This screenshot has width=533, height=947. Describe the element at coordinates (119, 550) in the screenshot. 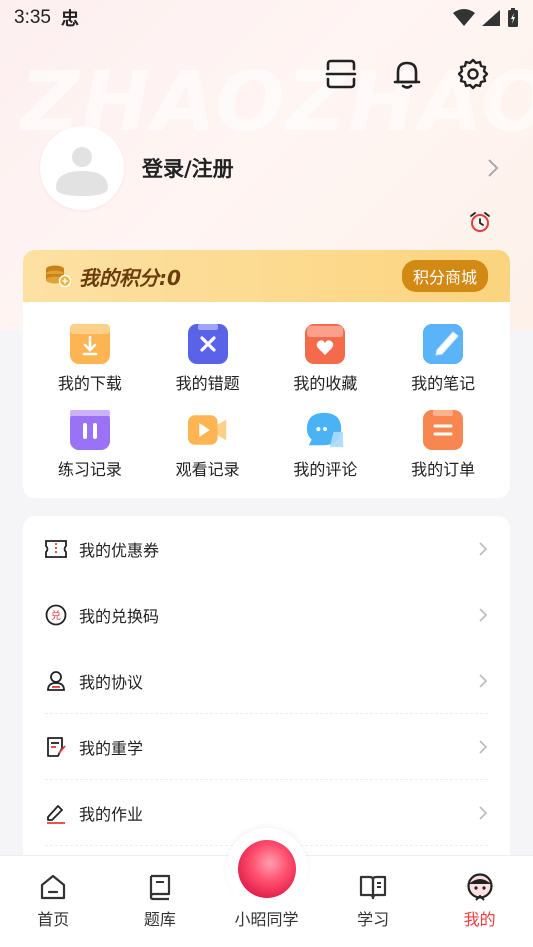

I see `menu-label: 我的优惠券` at that location.